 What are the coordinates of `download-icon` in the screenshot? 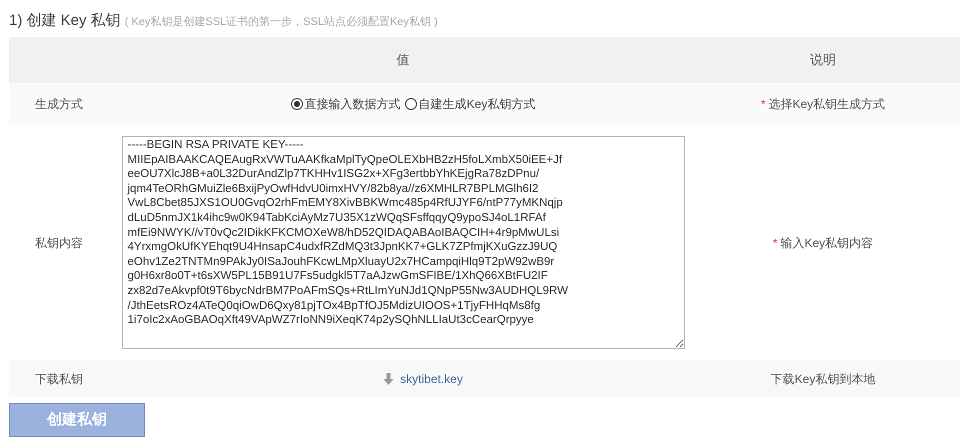 It's located at (388, 378).